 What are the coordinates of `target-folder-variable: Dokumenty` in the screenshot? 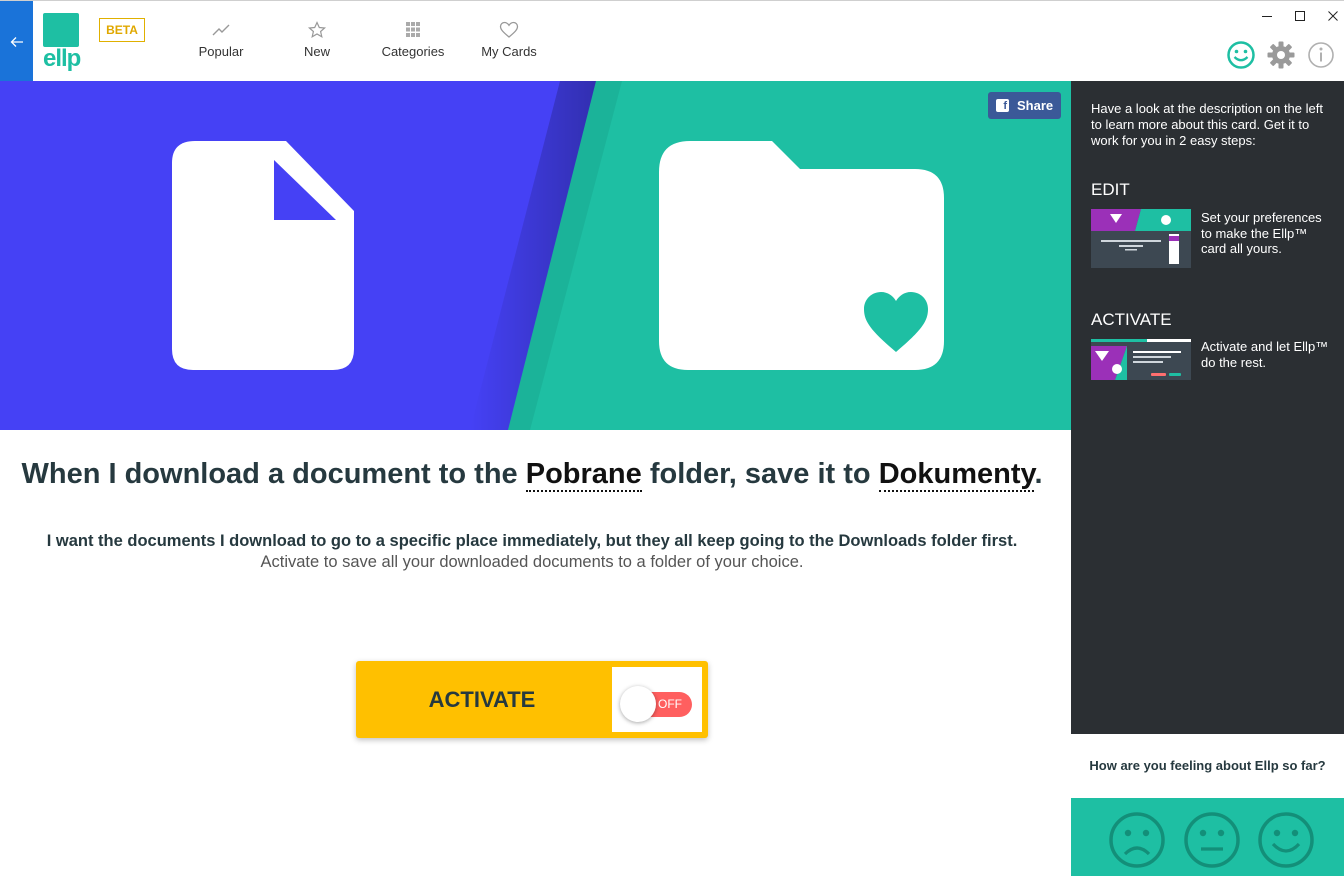 It's located at (956, 475).